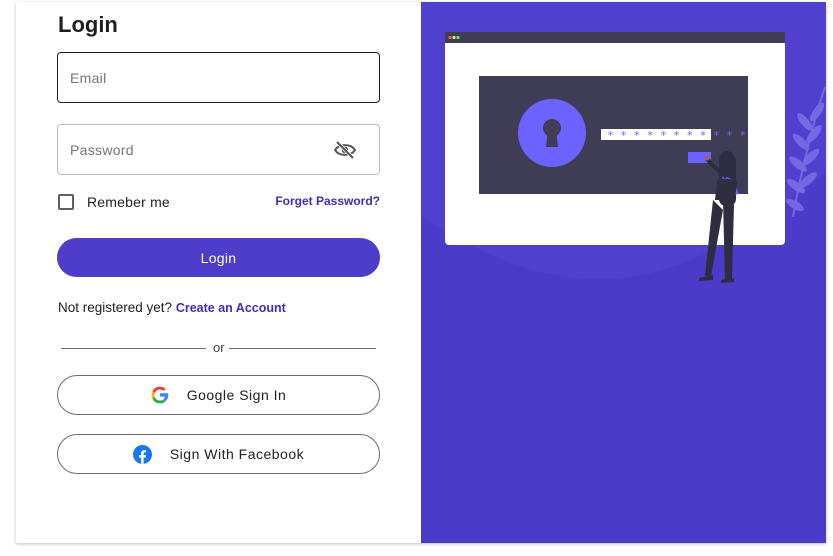  What do you see at coordinates (142, 454) in the screenshot?
I see `facebook-icon` at bounding box center [142, 454].